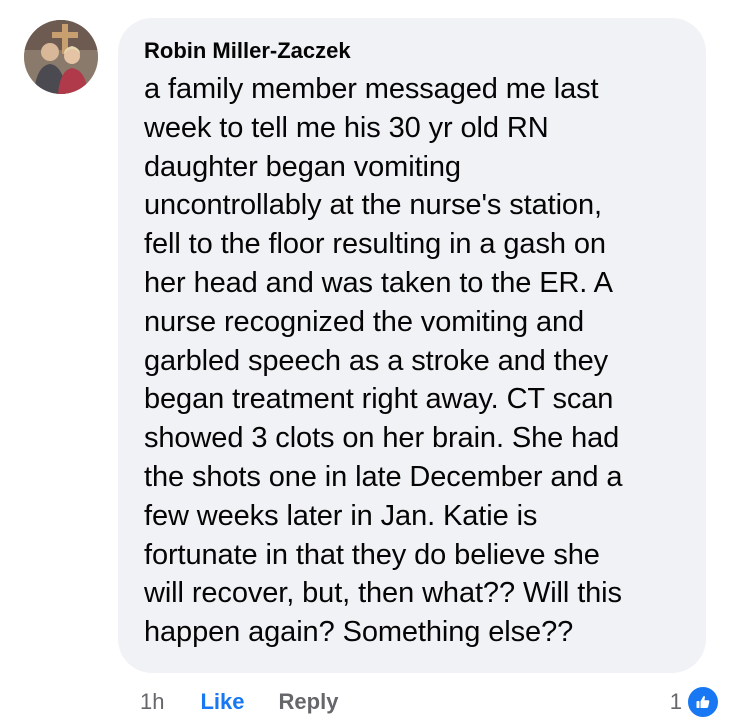  I want to click on profile-photo, so click(61, 57).